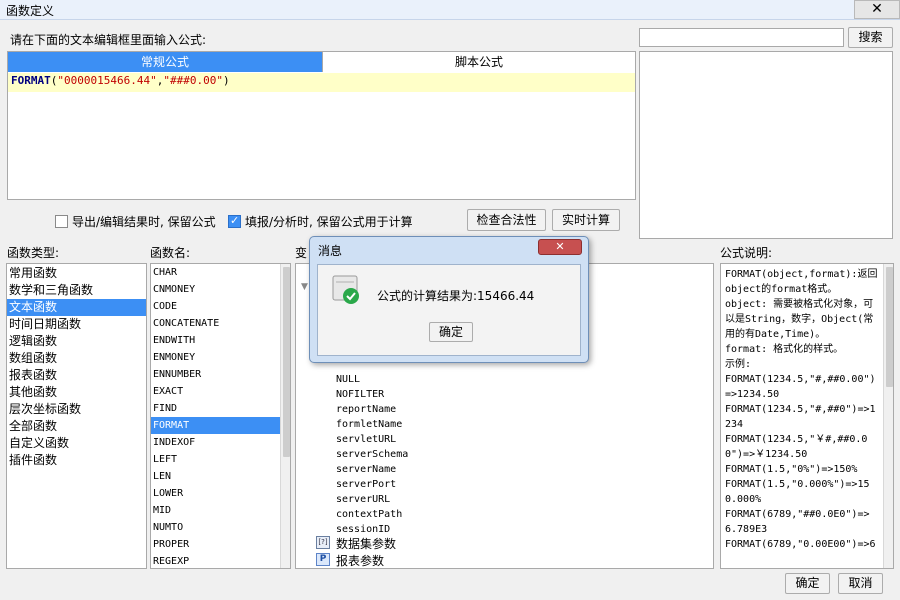  Describe the element at coordinates (888, 416) in the screenshot. I see `description-scrollbar` at that location.